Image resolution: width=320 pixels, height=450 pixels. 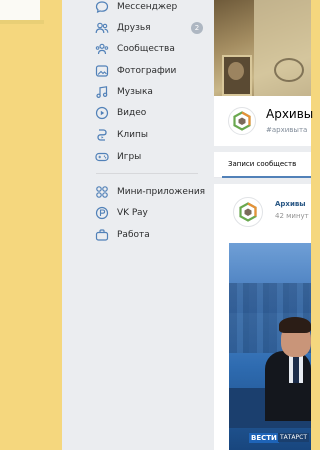 I want to click on sidebar-item-work: Работа, so click(x=153, y=235).